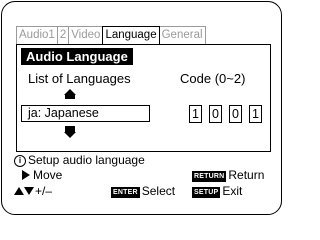 Image resolution: width=320 pixels, height=240 pixels. I want to click on language-select: ja: Japanese, so click(85, 113).